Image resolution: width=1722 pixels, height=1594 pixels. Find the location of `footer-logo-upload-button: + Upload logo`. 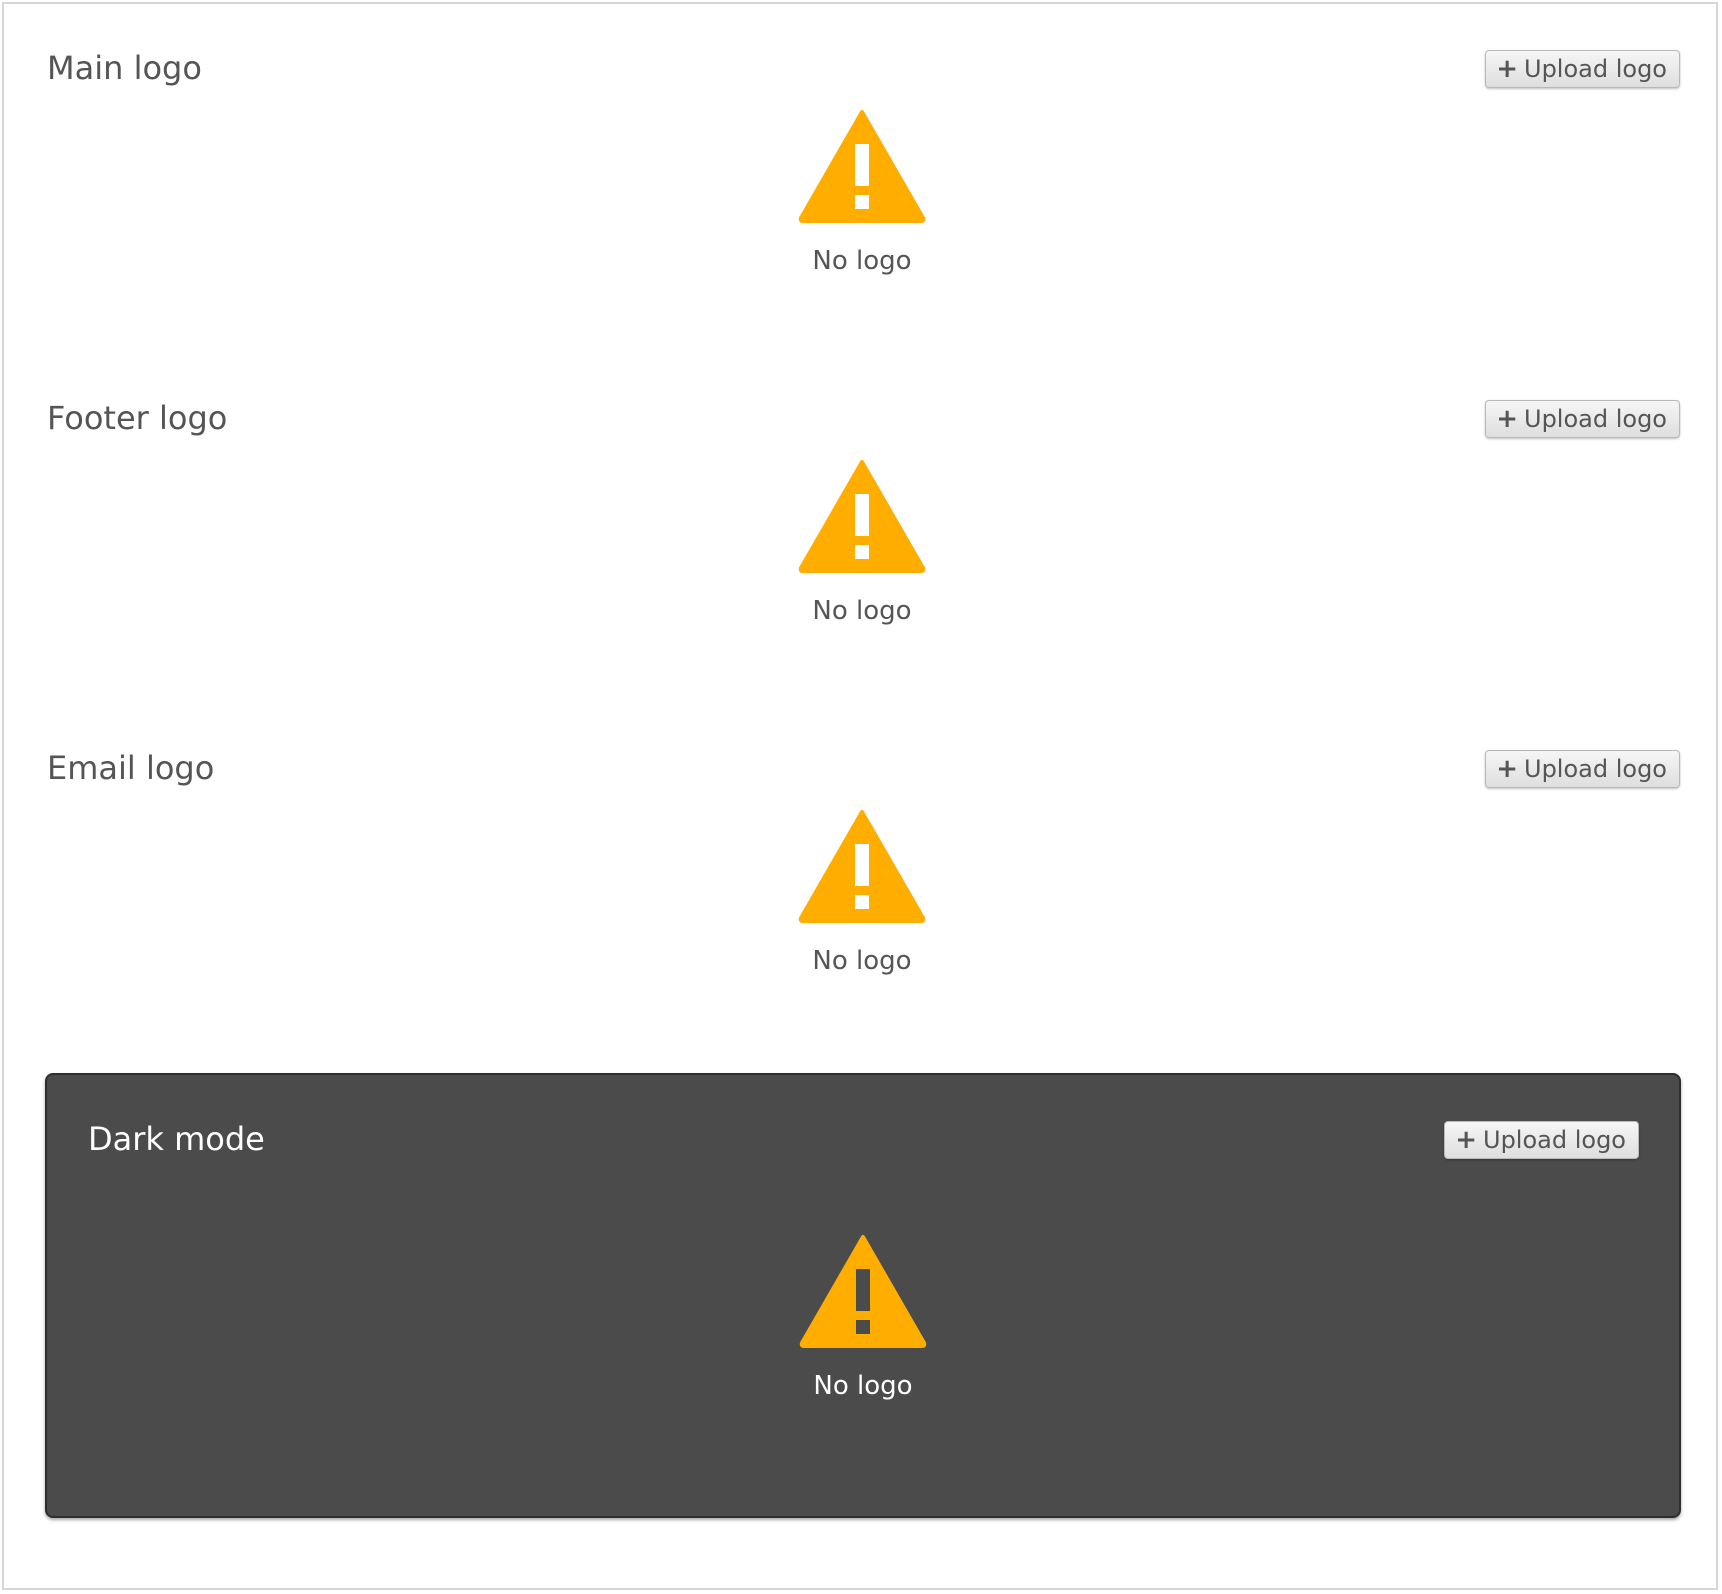

footer-logo-upload-button: + Upload logo is located at coordinates (1582, 419).